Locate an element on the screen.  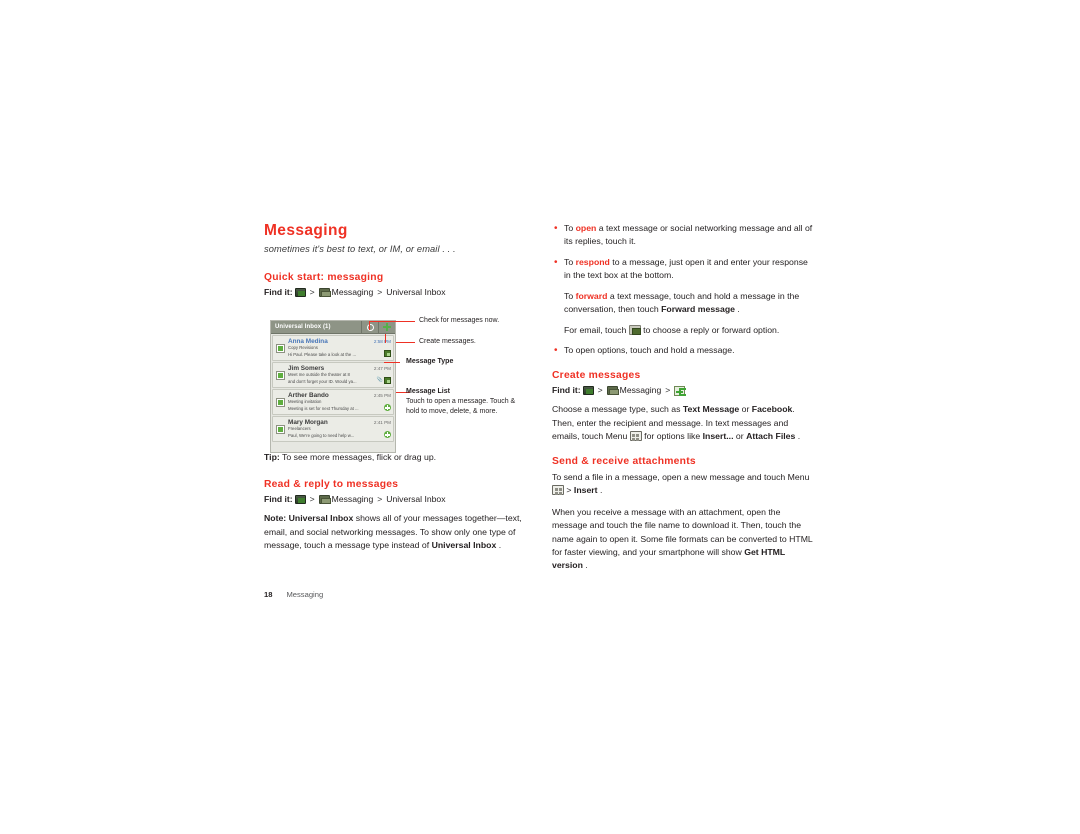
callout-check-messages: Check for messages now. is located at coordinates (459, 320).